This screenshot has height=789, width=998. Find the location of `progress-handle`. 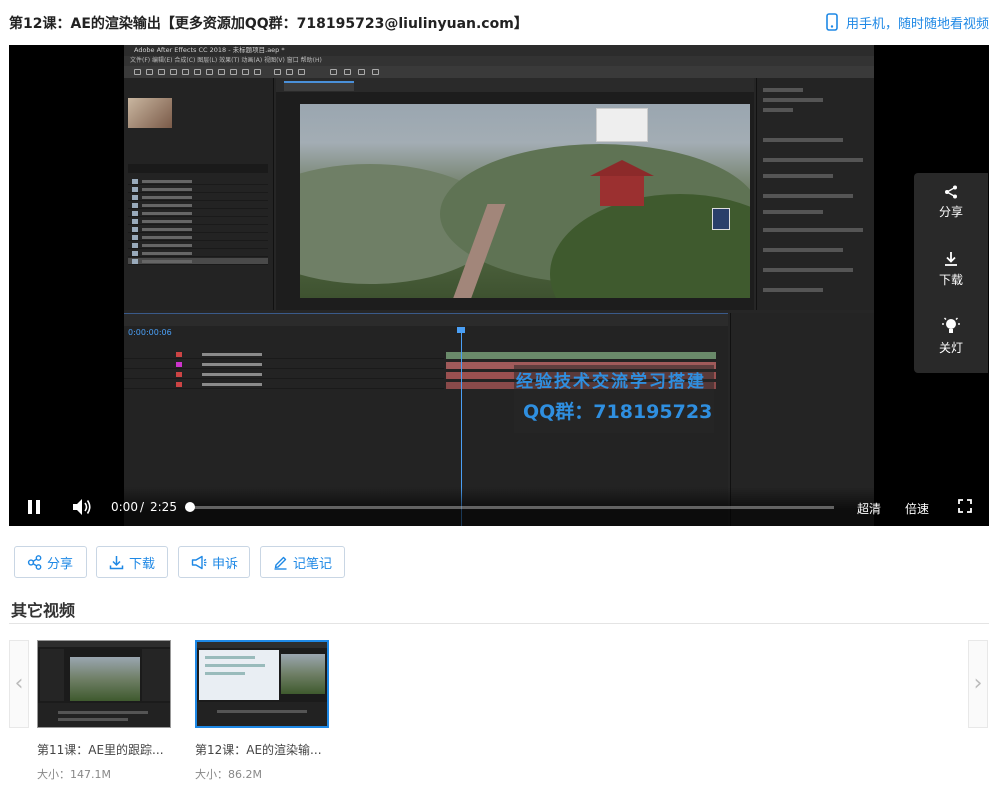

progress-handle is located at coordinates (190, 507).